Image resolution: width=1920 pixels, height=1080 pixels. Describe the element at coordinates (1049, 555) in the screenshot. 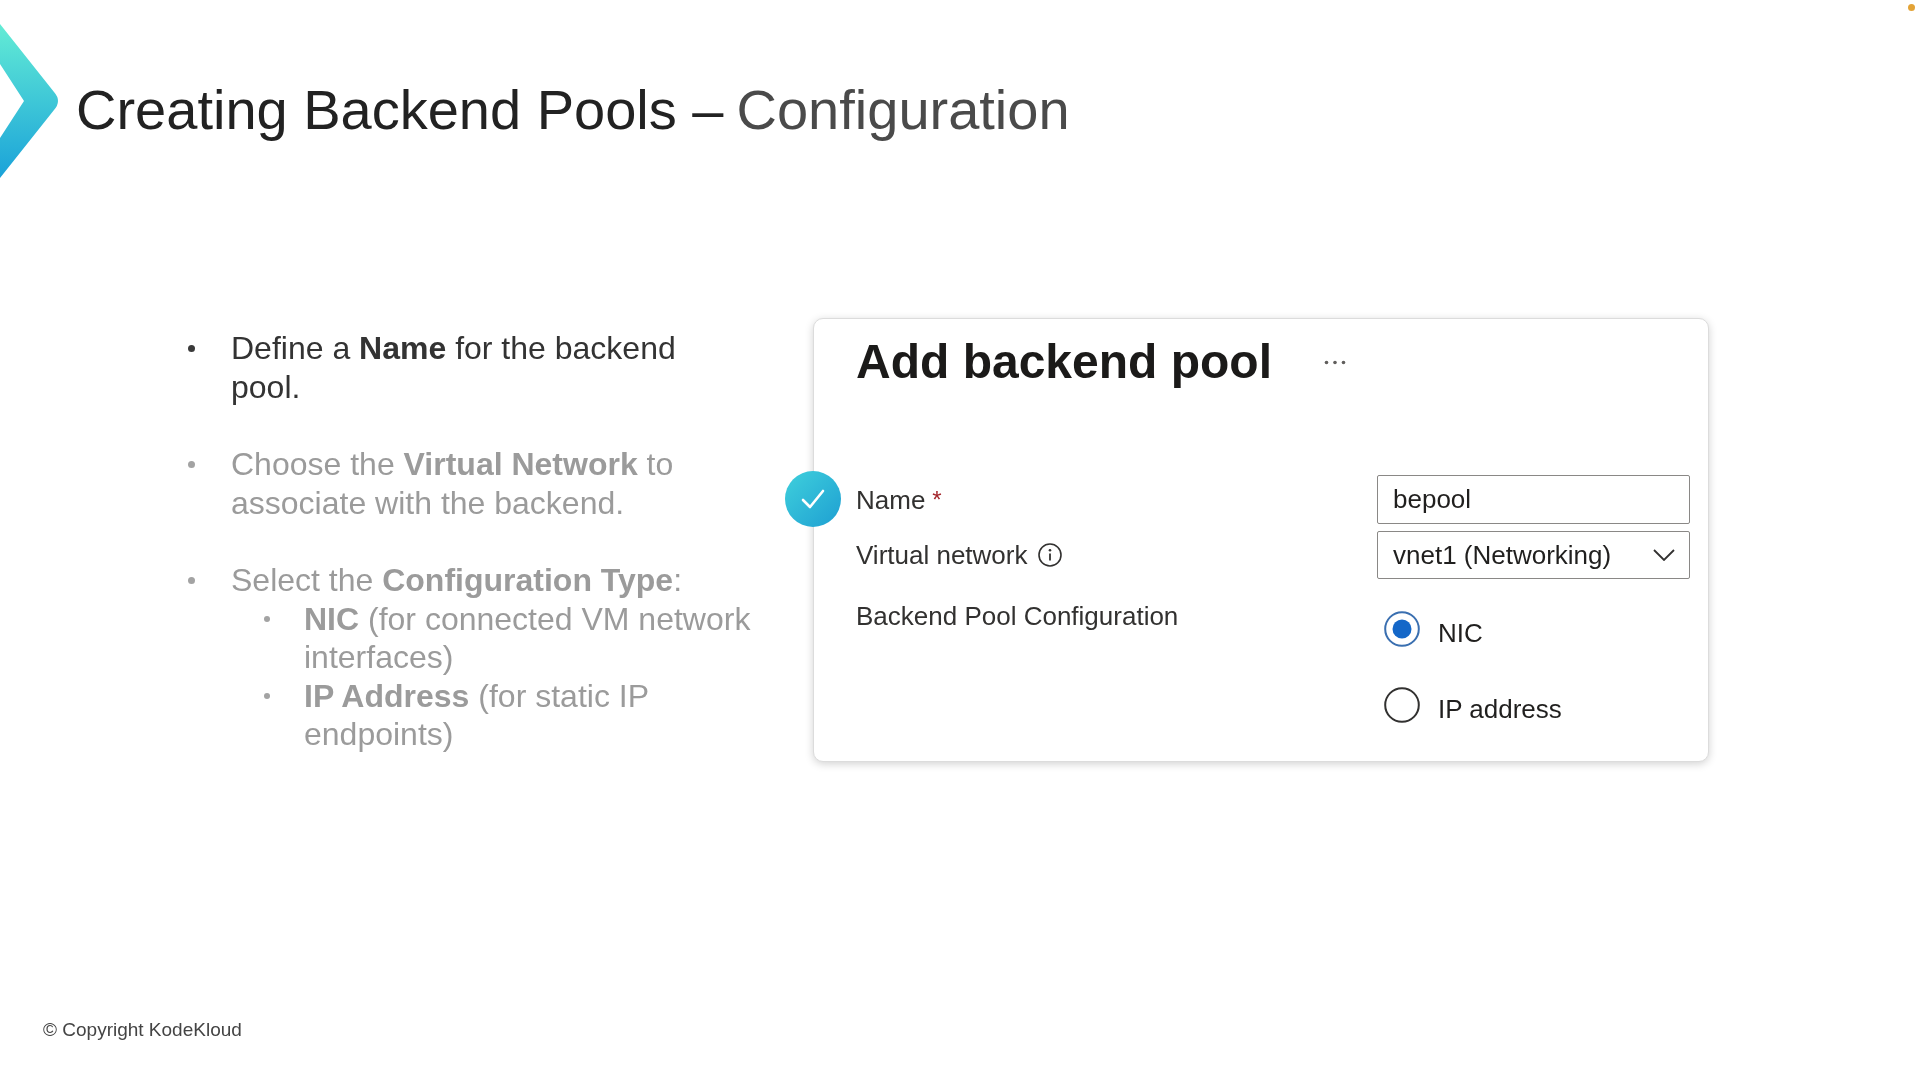

I see `info-icon` at that location.